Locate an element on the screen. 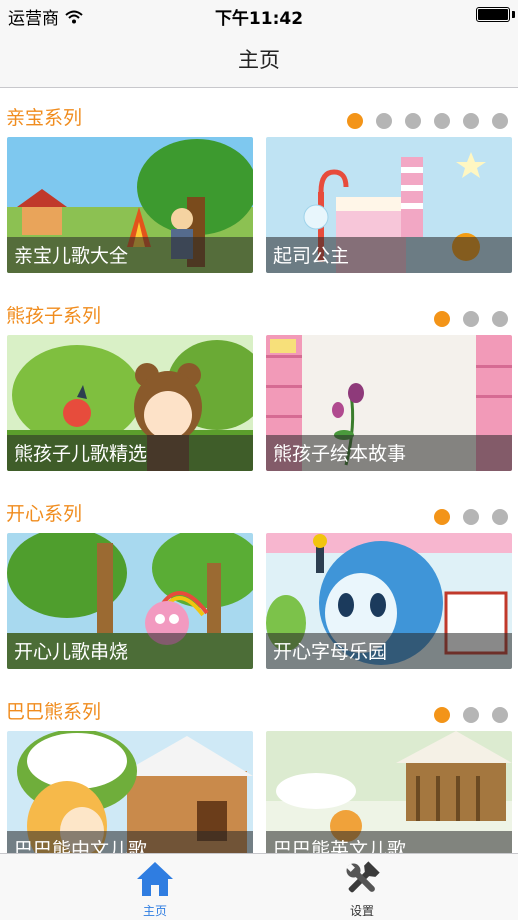 The height and width of the screenshot is (920, 518). tab-settings: 设置 is located at coordinates (362, 889).